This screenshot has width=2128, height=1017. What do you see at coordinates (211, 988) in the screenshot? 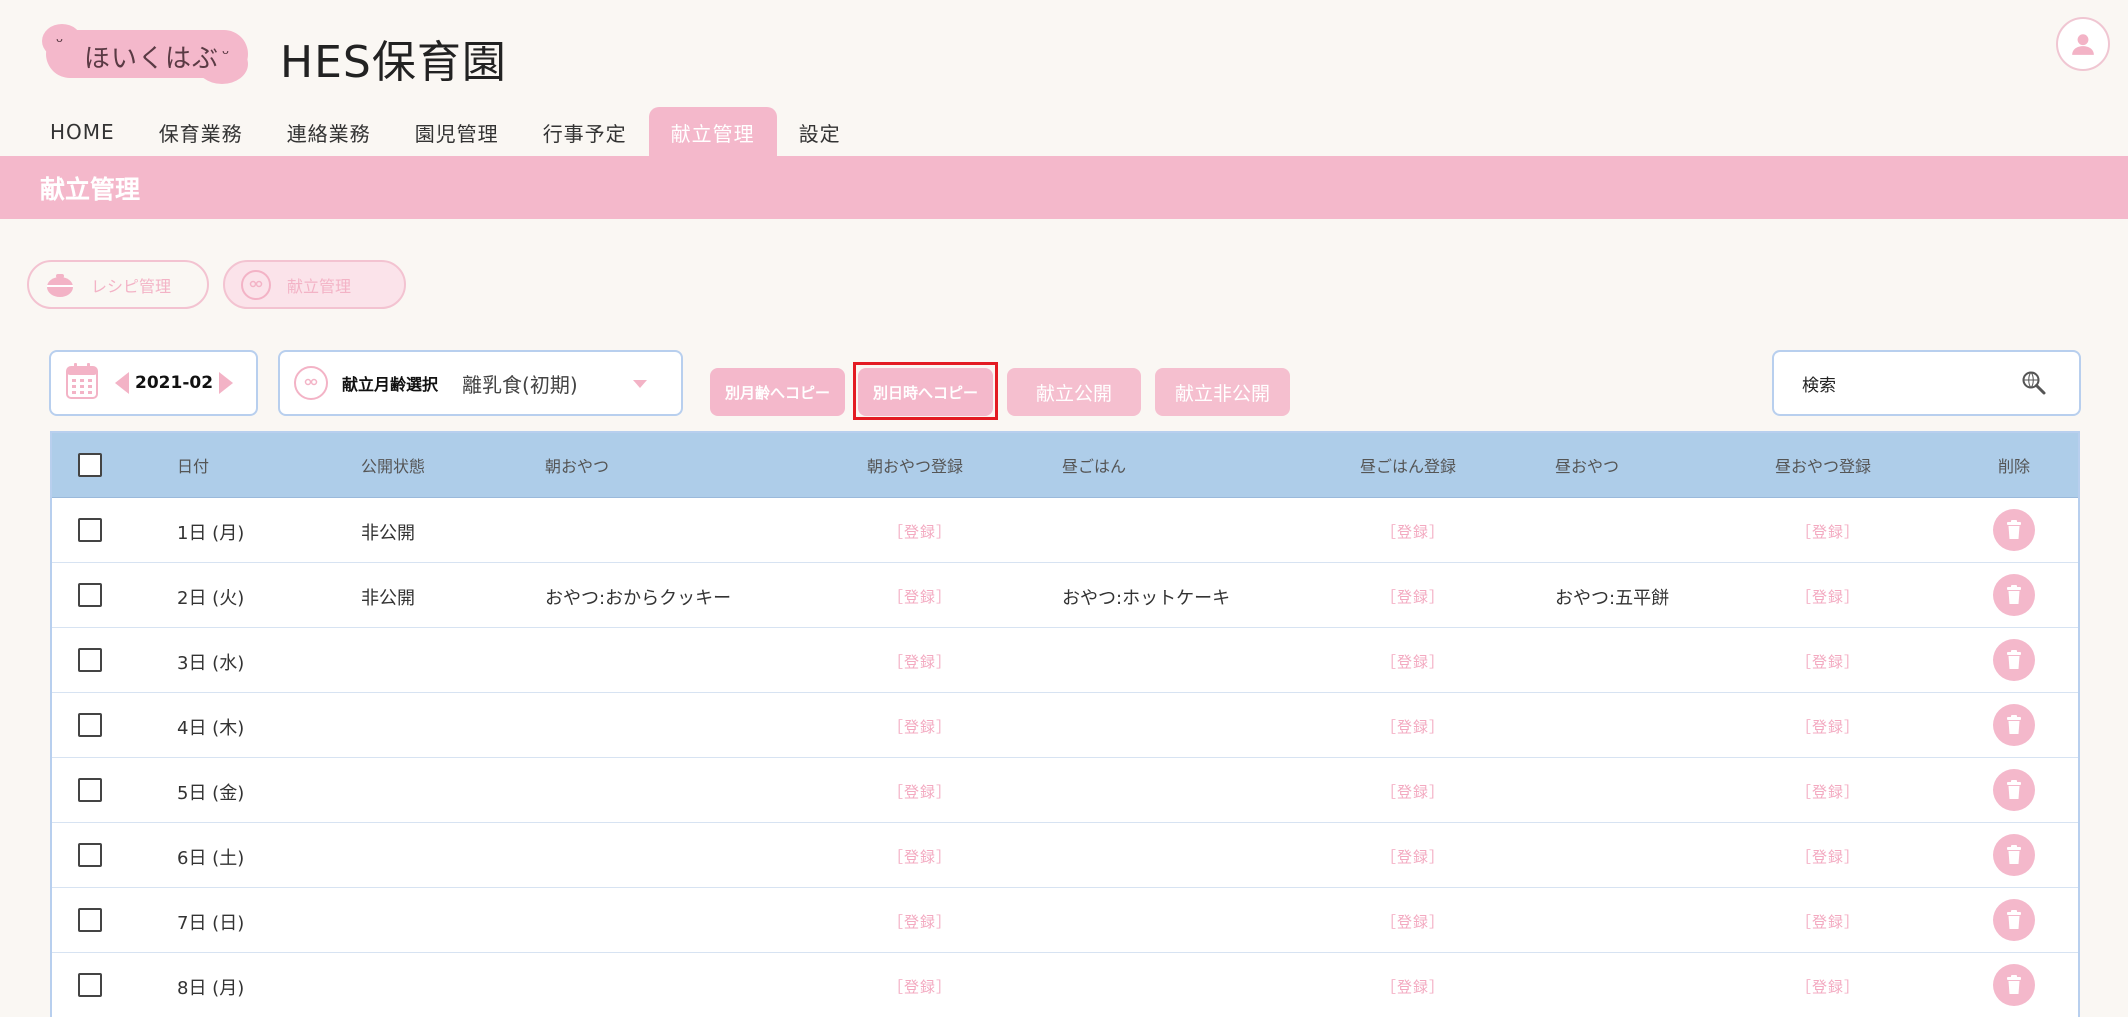
I see `row-date: 8日 (月)` at bounding box center [211, 988].